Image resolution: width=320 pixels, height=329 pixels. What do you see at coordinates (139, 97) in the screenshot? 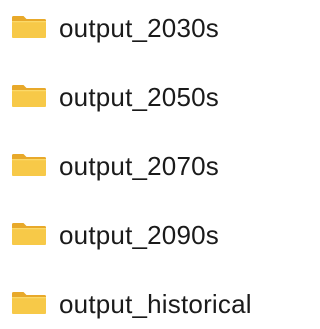
I see `folder-name: output_2050s` at bounding box center [139, 97].